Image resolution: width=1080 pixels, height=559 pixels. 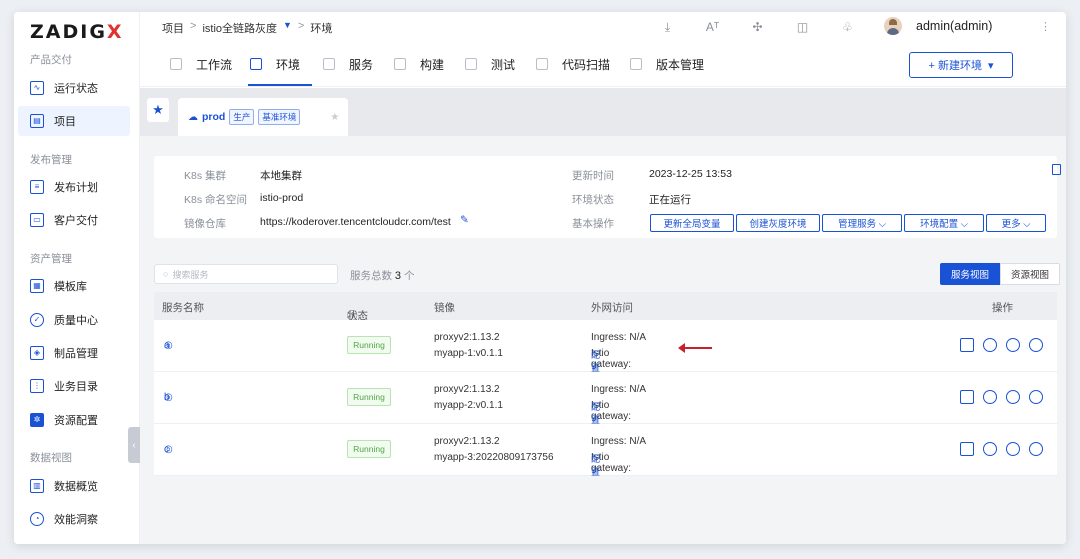 I want to click on update-global-vars-button: 更新全局变量, so click(x=692, y=223).